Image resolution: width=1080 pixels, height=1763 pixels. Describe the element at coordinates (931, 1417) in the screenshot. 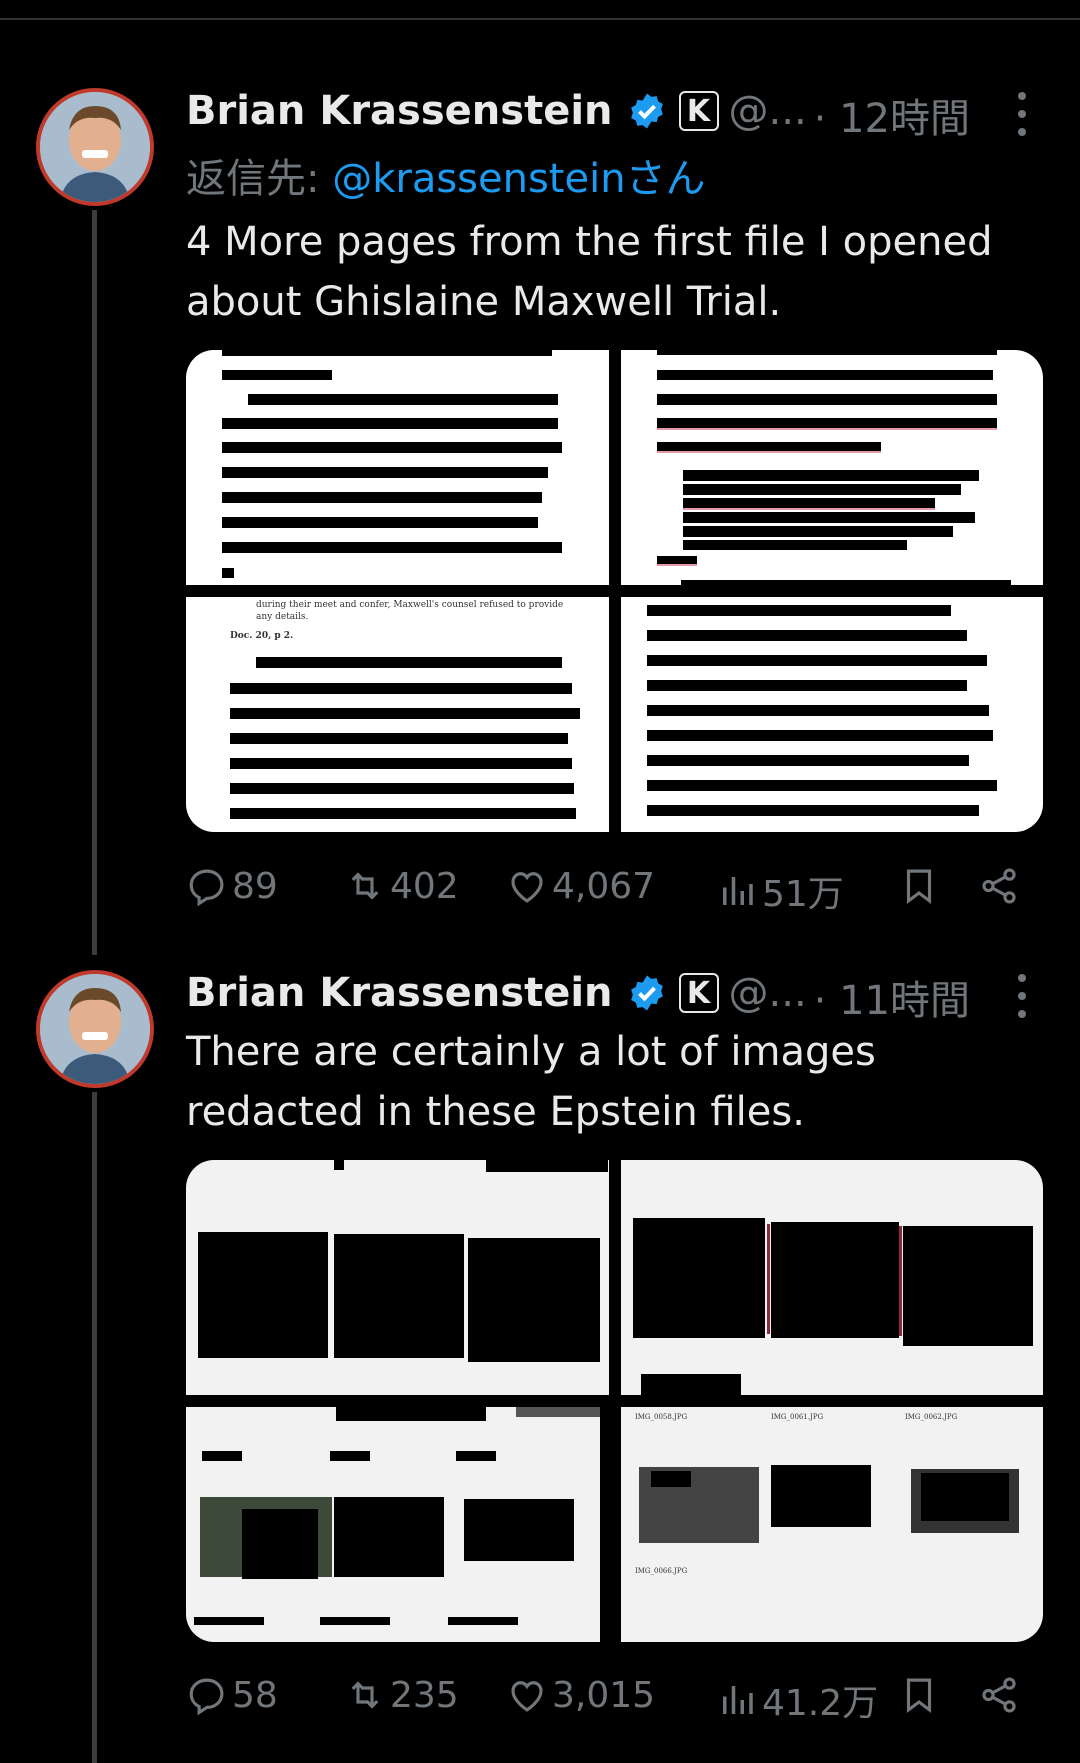

I see `file-label: IMG_0062.JPG` at that location.